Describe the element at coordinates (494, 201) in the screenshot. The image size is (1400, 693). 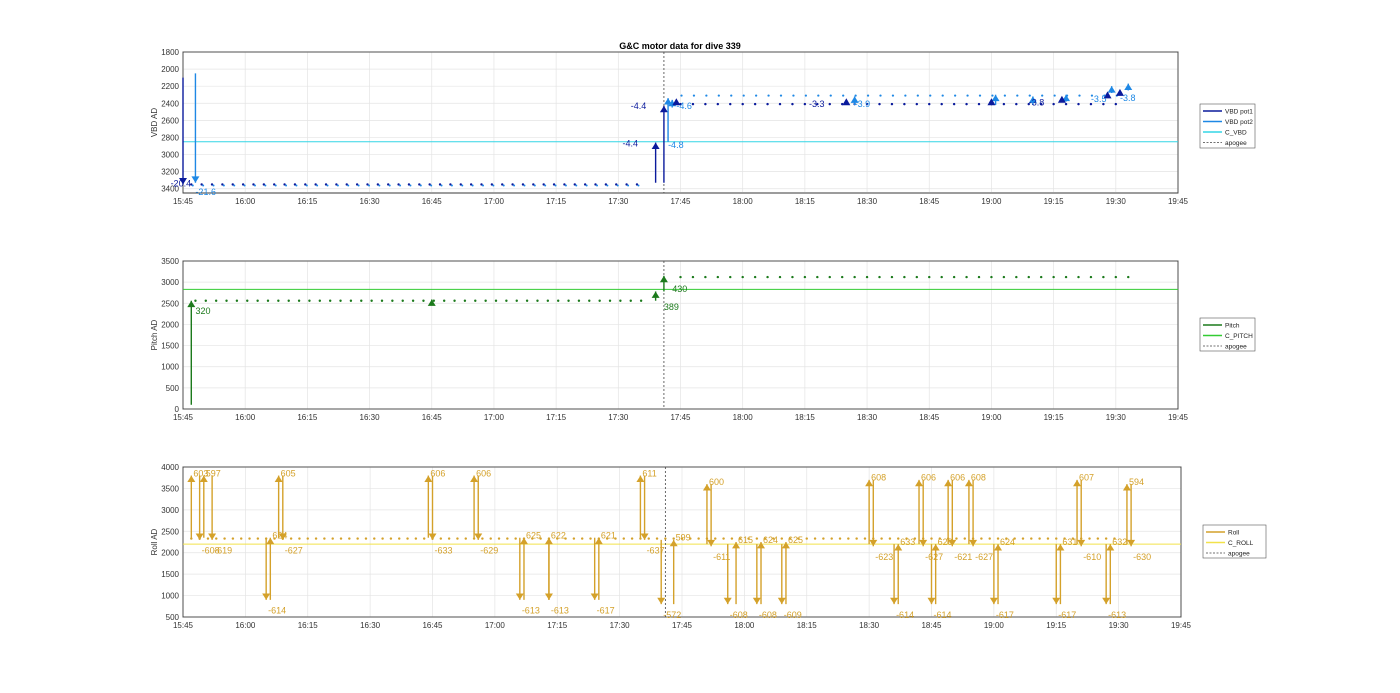
I see `x-tick-label: 17:00` at that location.